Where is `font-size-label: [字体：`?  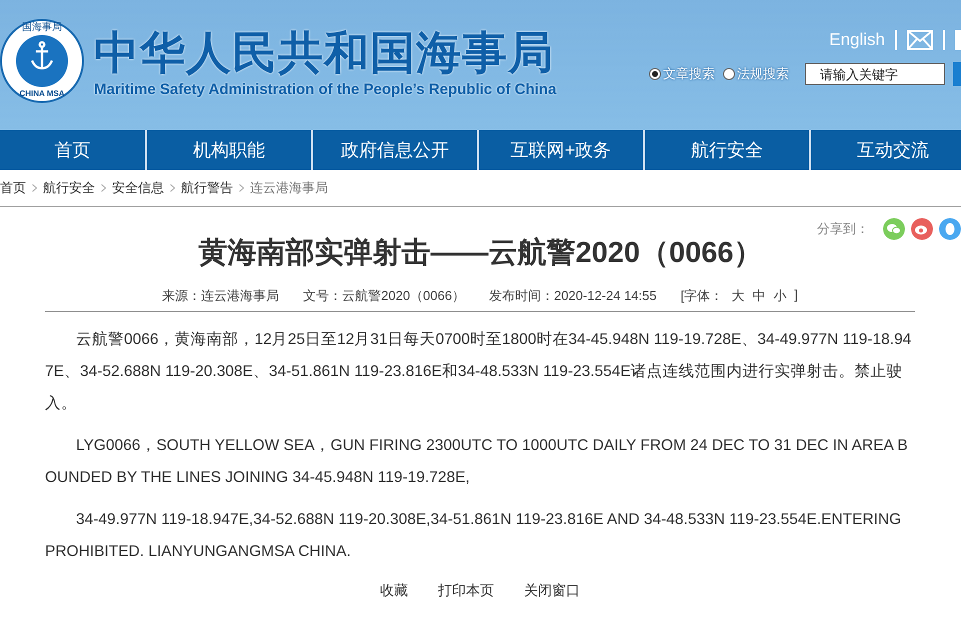 font-size-label: [字体： is located at coordinates (702, 296).